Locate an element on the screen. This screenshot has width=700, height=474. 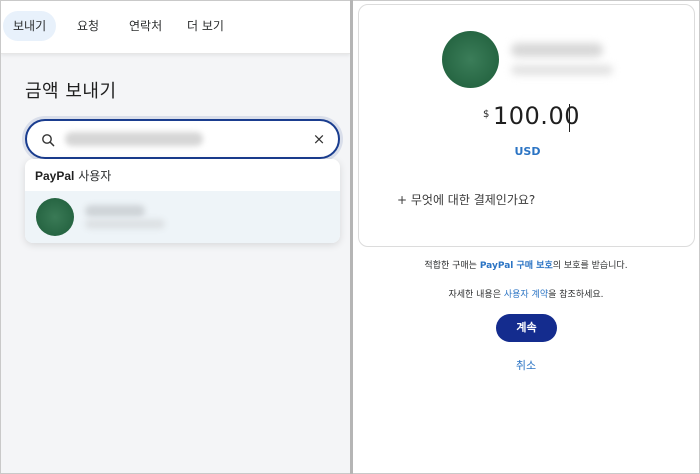
text-caret is located at coordinates (569, 118).